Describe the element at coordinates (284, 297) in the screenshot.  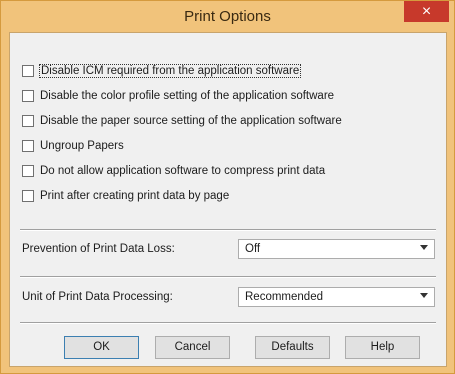
I see `unit-value: Recommended` at that location.